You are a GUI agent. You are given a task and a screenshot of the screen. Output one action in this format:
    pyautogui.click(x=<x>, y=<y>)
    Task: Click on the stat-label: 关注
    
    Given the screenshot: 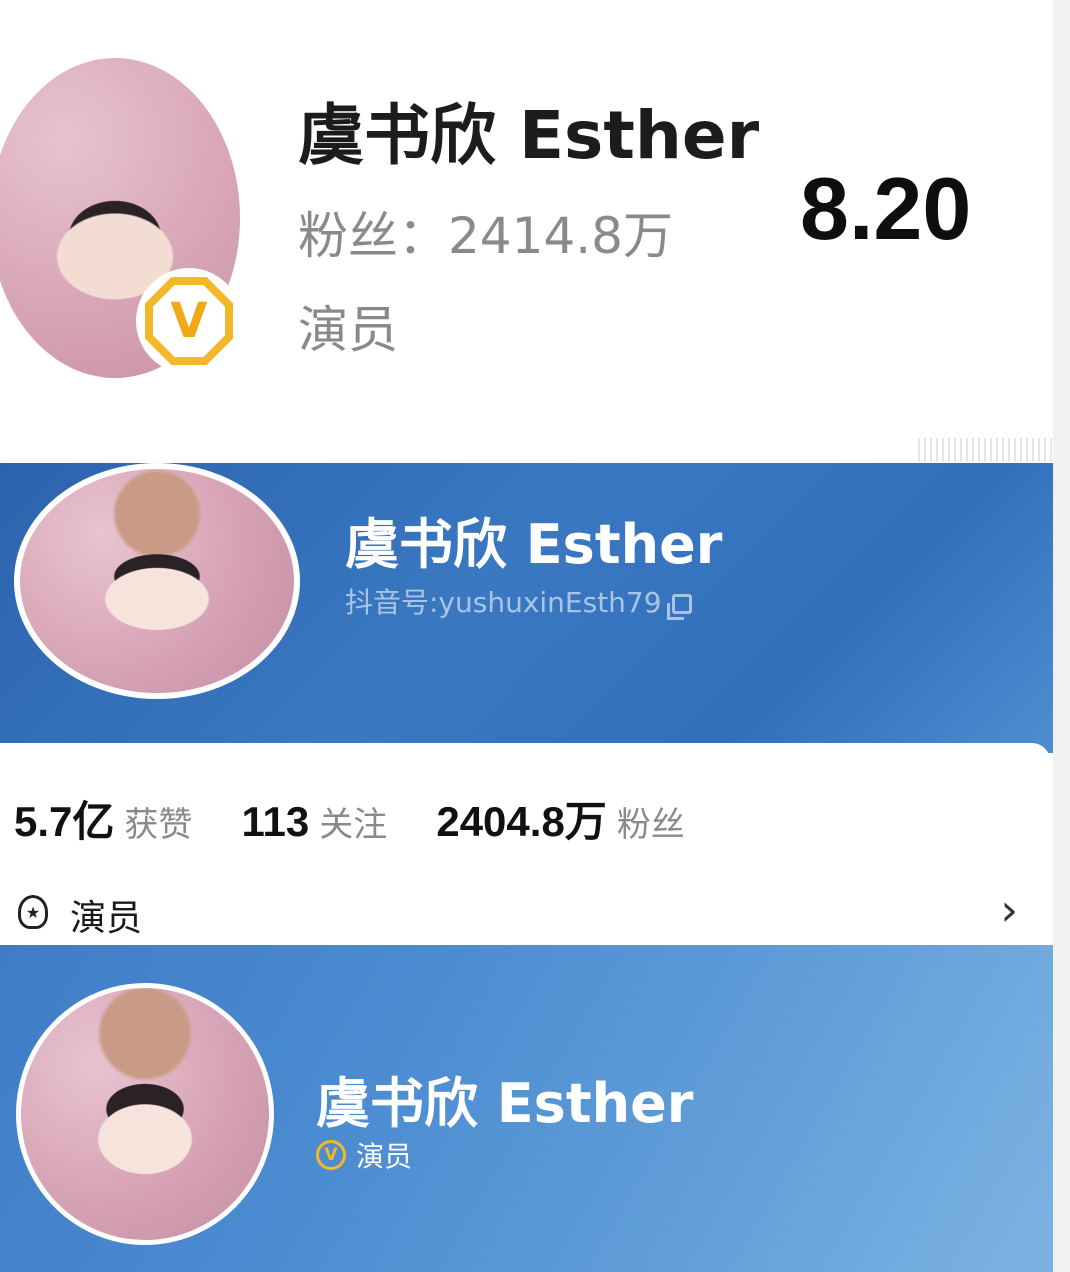 What is the action you would take?
    pyautogui.click(x=353, y=825)
    